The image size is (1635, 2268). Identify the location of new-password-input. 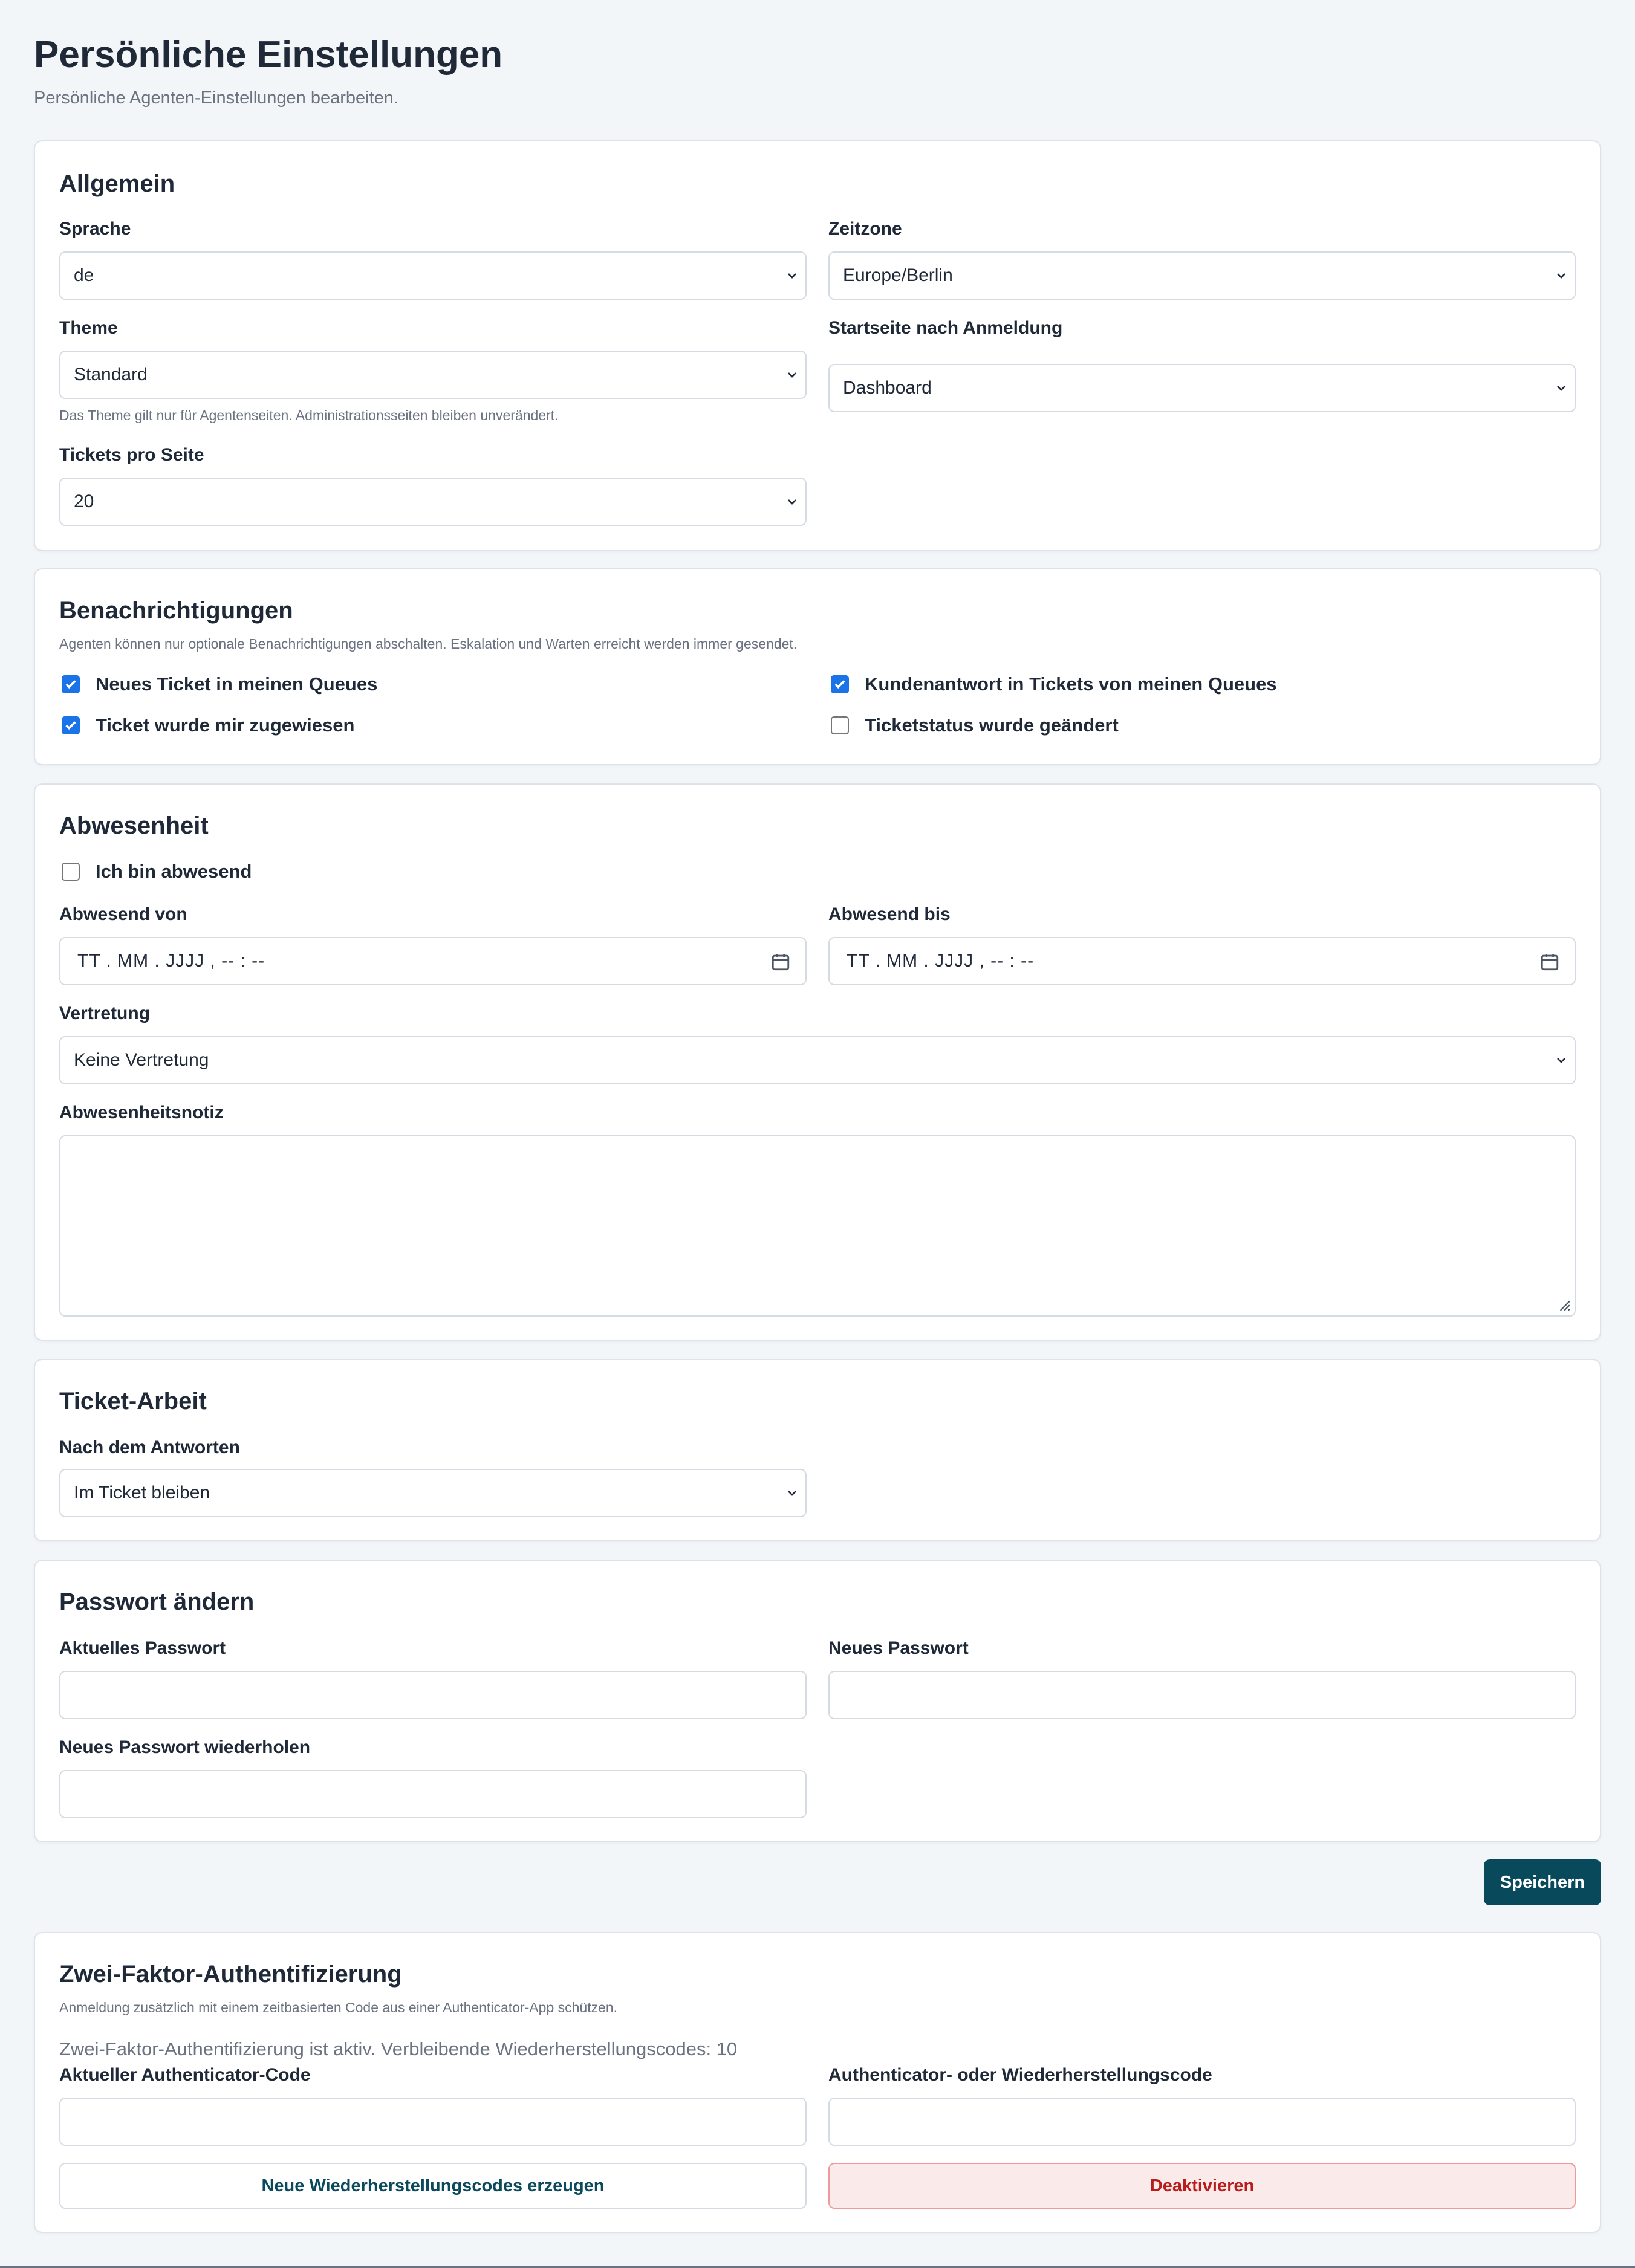
(1202, 1695).